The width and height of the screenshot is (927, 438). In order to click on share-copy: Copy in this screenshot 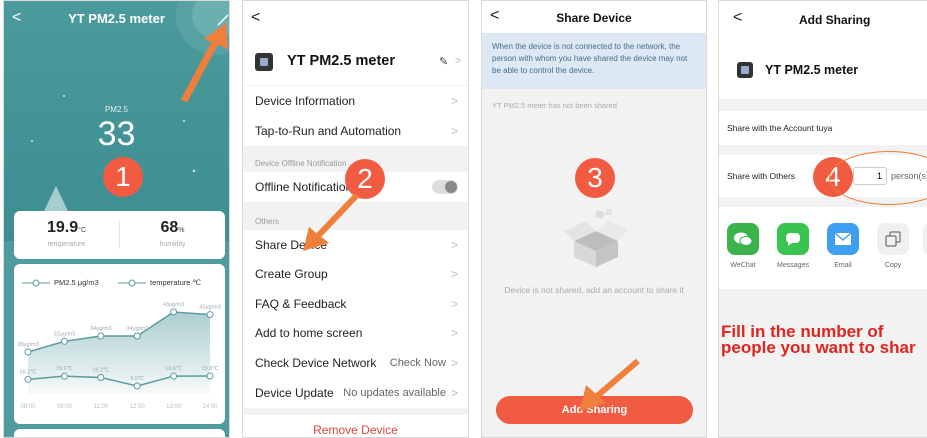, I will do `click(893, 246)`.